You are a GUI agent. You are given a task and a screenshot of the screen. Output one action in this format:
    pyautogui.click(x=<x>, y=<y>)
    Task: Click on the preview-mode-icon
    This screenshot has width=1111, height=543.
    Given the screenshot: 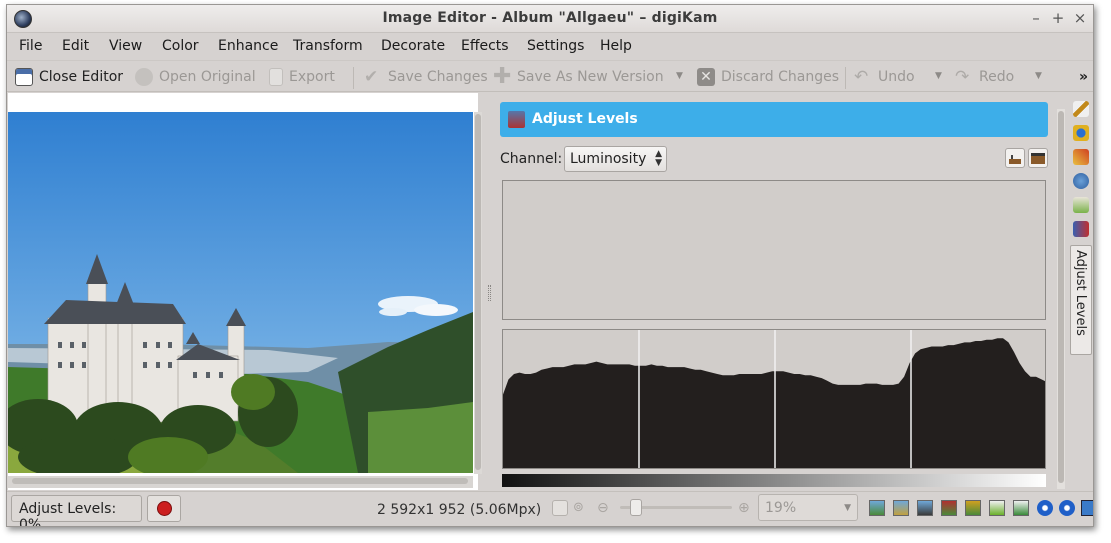 What is the action you would take?
    pyautogui.click(x=973, y=508)
    